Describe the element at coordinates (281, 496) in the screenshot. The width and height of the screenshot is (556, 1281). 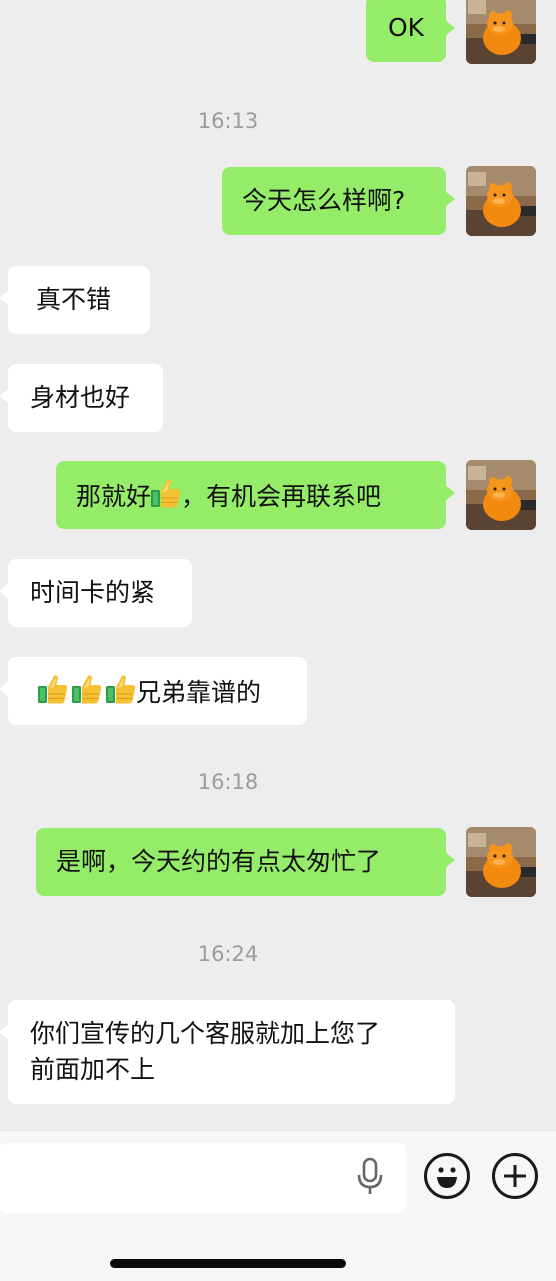
I see `message-text: ，有机会再联系吧` at that location.